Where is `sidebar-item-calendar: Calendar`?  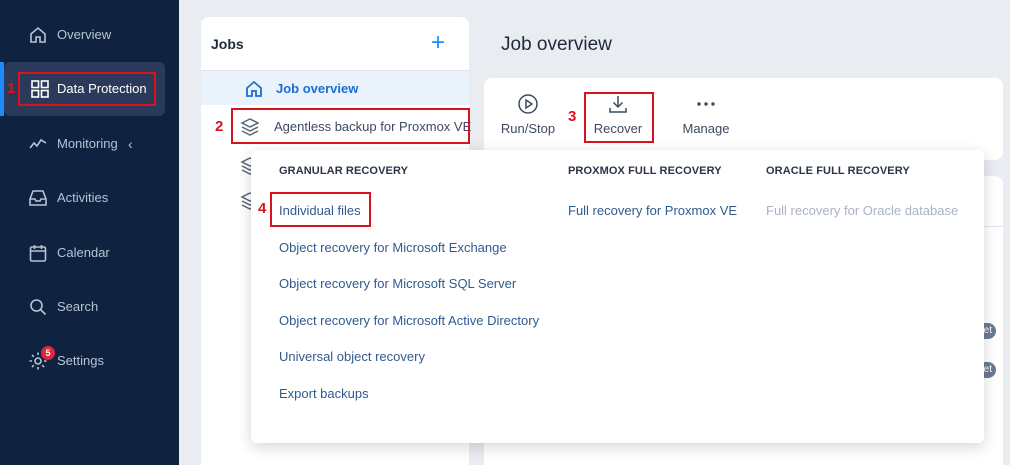
sidebar-item-calendar: Calendar is located at coordinates (89, 253).